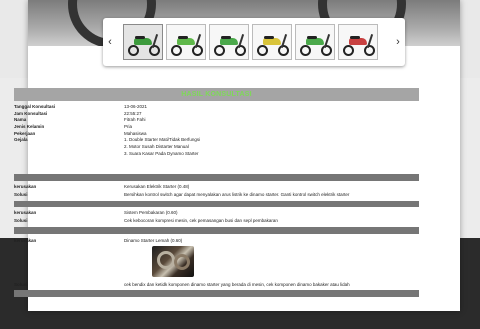  What do you see at coordinates (135, 120) in the screenshot?
I see `value: Fitrah Fahi` at bounding box center [135, 120].